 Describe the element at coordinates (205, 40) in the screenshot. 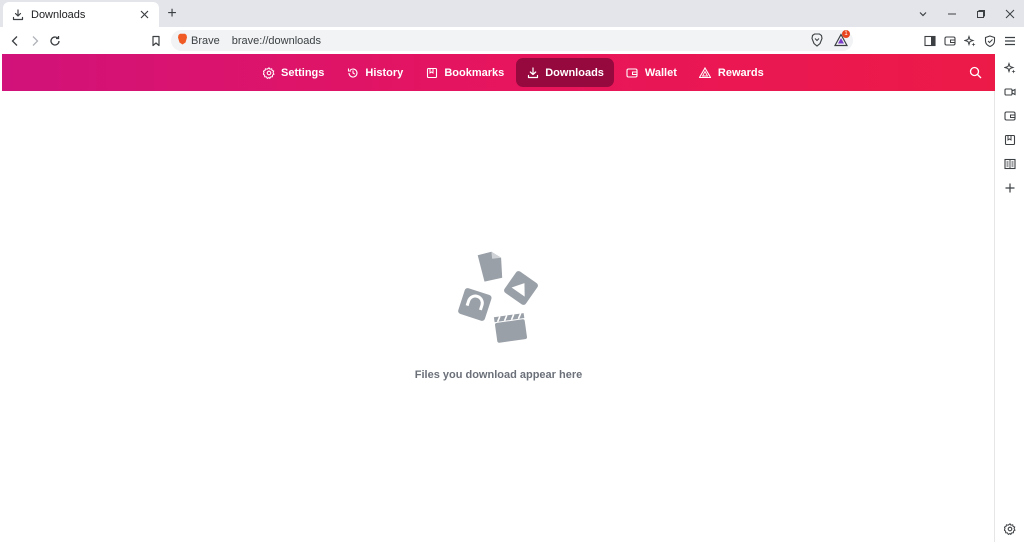

I see `brave-chip-label: Brave` at that location.